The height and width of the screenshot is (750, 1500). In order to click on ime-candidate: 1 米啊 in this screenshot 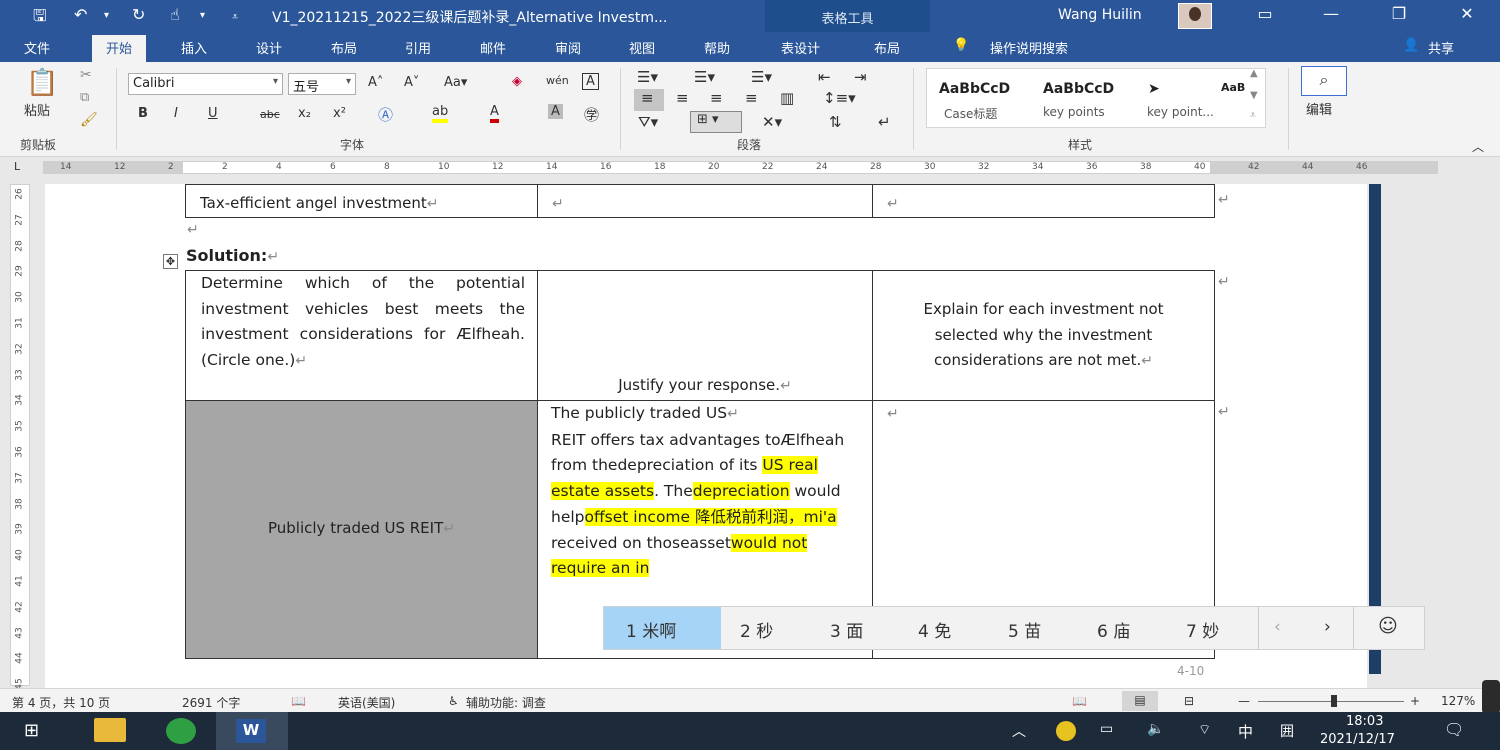, I will do `click(651, 629)`.